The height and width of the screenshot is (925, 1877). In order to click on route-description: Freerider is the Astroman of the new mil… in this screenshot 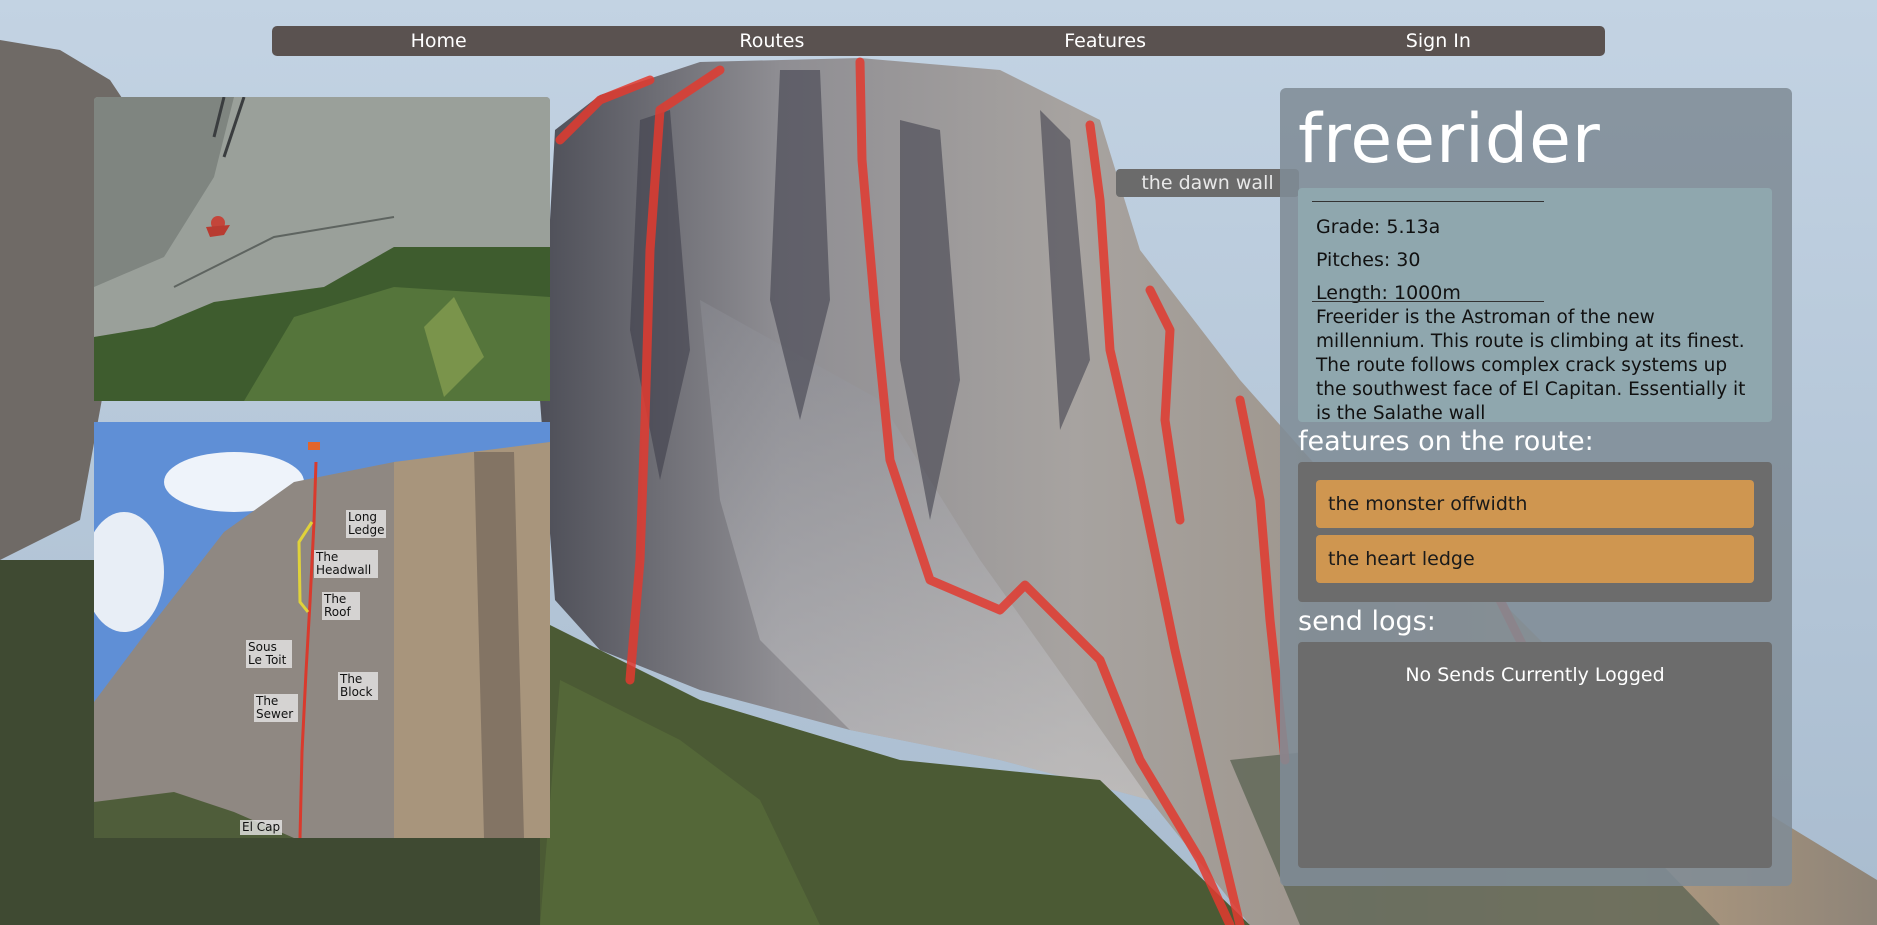, I will do `click(1531, 364)`.